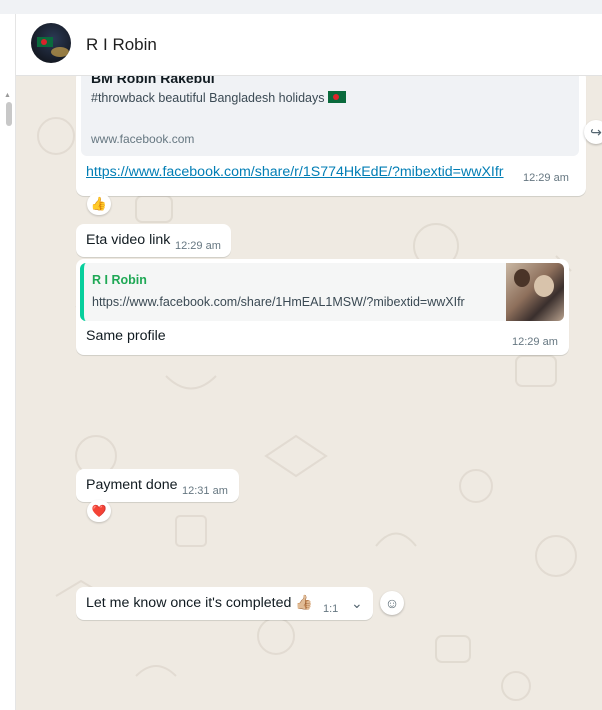 This screenshot has height=710, width=602. I want to click on forward-icon: ↪, so click(593, 132).